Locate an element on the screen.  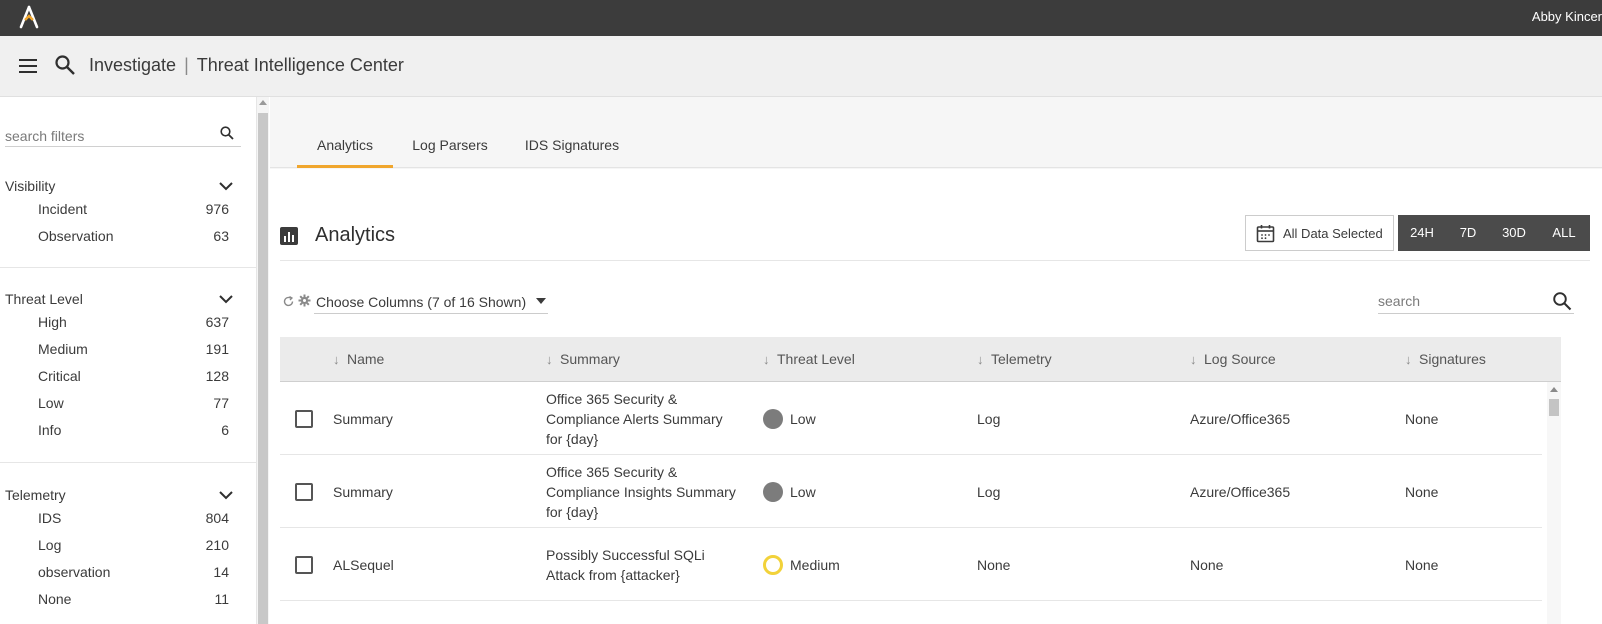
date-filter-button: All Data Selected is located at coordinates (1319, 233).